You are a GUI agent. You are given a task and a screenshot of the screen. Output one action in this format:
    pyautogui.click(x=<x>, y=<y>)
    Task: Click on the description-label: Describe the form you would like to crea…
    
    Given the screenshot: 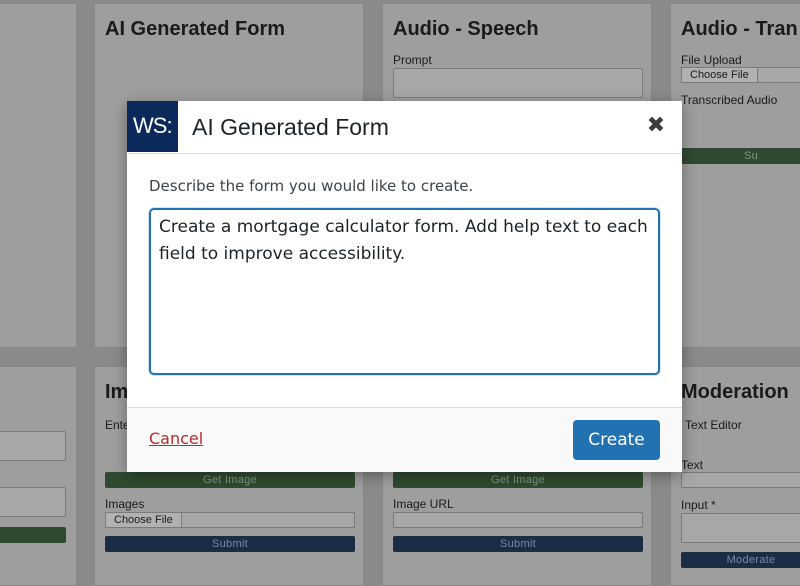 What is the action you would take?
    pyautogui.click(x=311, y=186)
    